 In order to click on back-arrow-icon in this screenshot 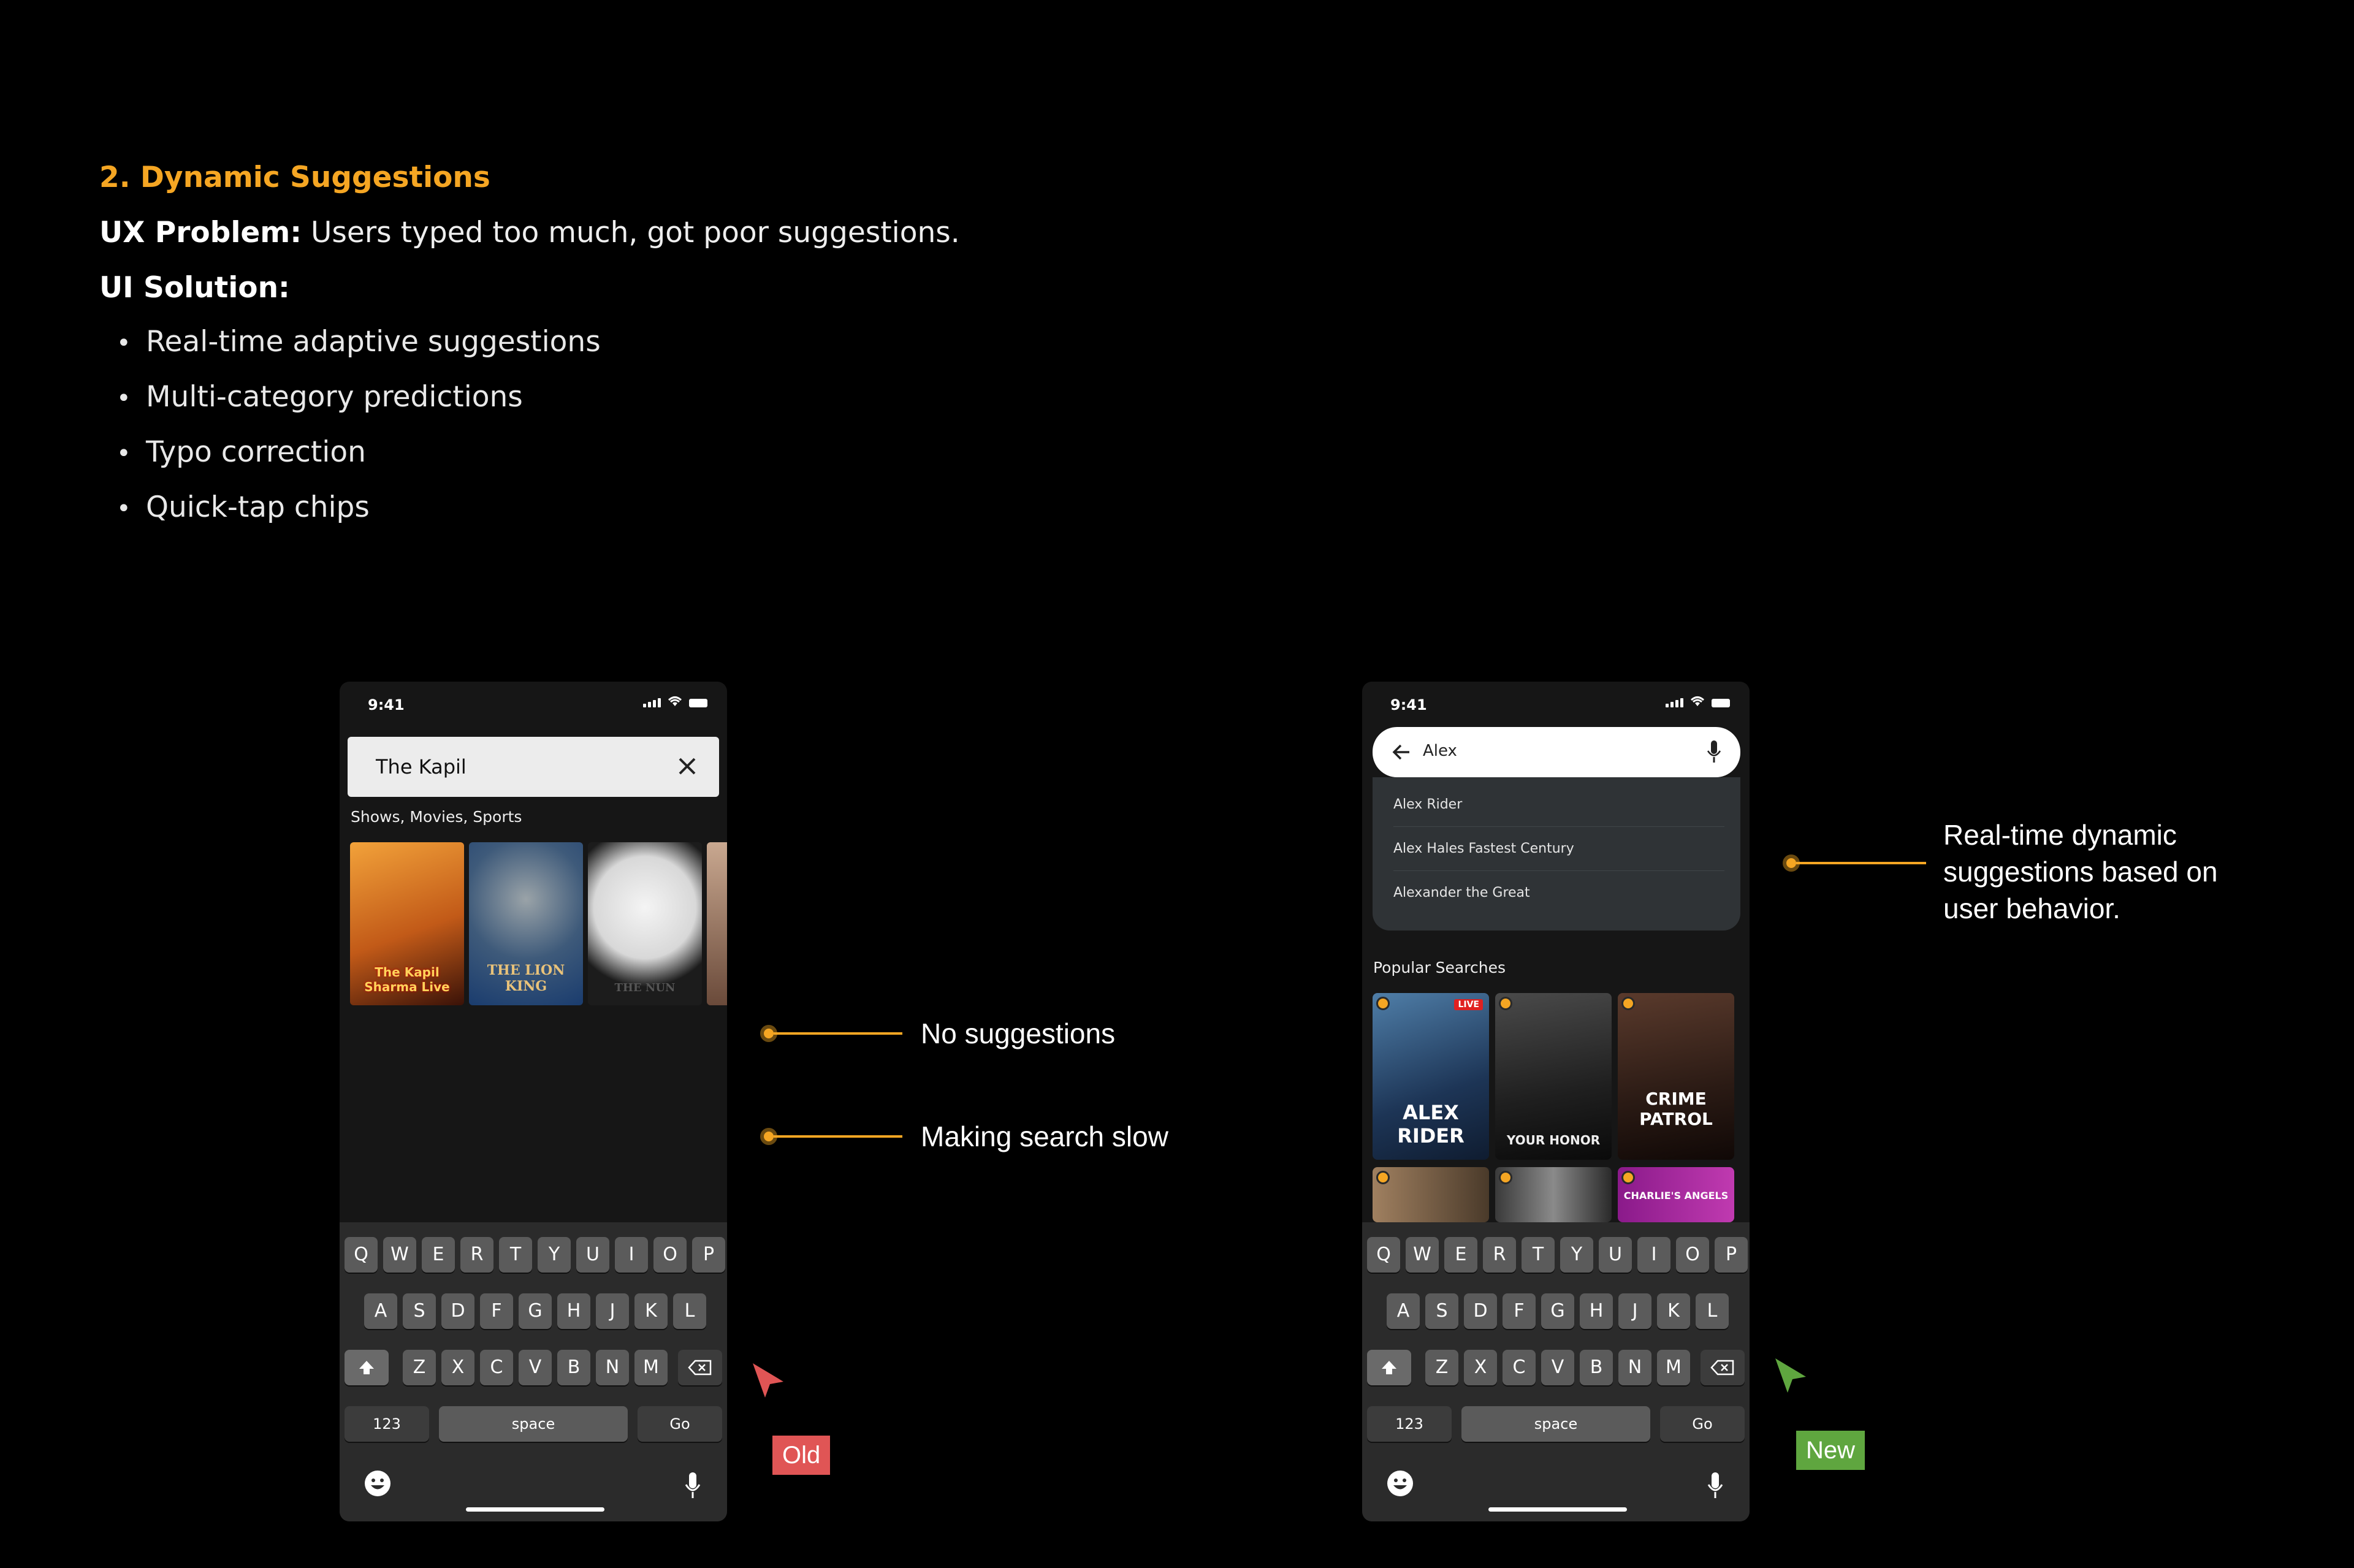, I will do `click(1401, 752)`.